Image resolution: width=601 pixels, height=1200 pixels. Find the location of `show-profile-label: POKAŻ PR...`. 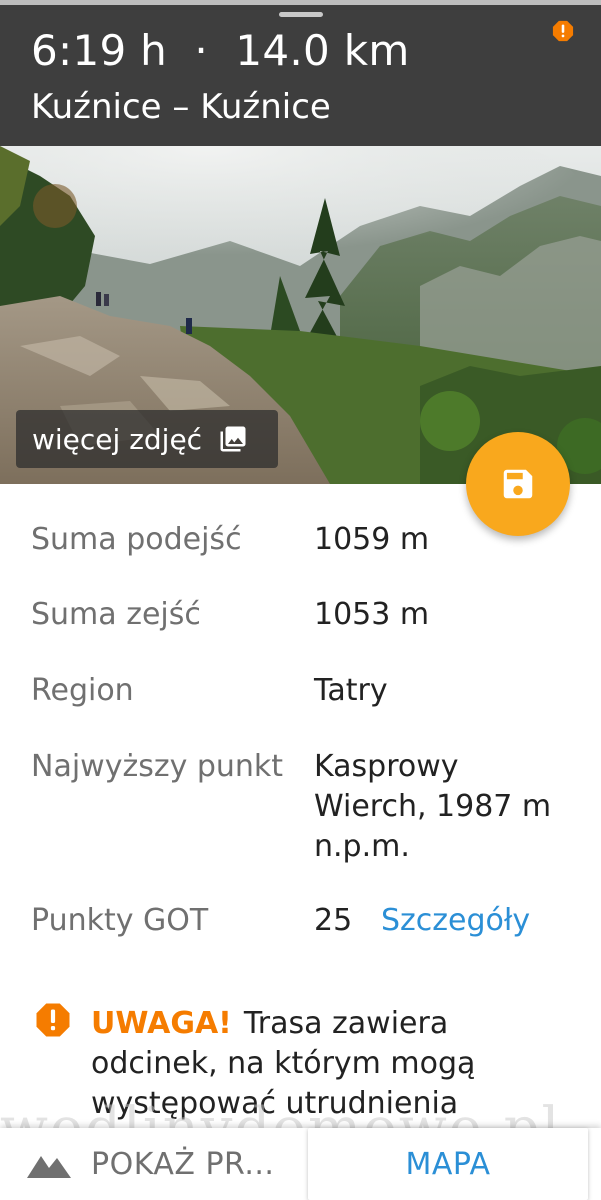

show-profile-label: POKAŻ PR... is located at coordinates (183, 1164).